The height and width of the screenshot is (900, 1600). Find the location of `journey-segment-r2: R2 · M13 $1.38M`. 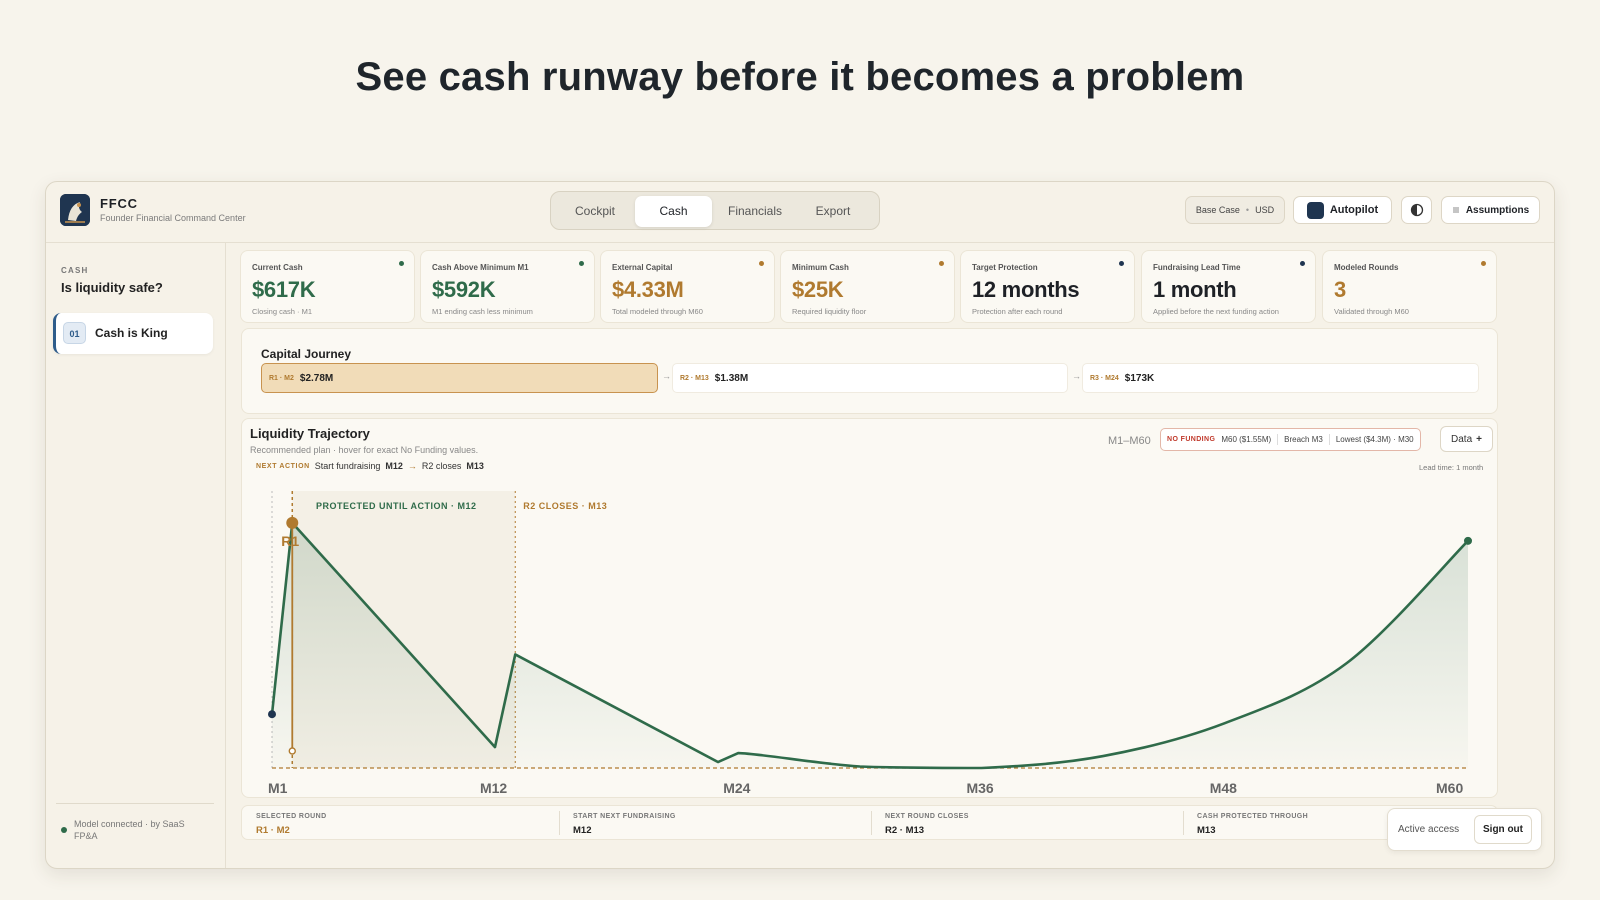

journey-segment-r2: R2 · M13 $1.38M is located at coordinates (870, 378).